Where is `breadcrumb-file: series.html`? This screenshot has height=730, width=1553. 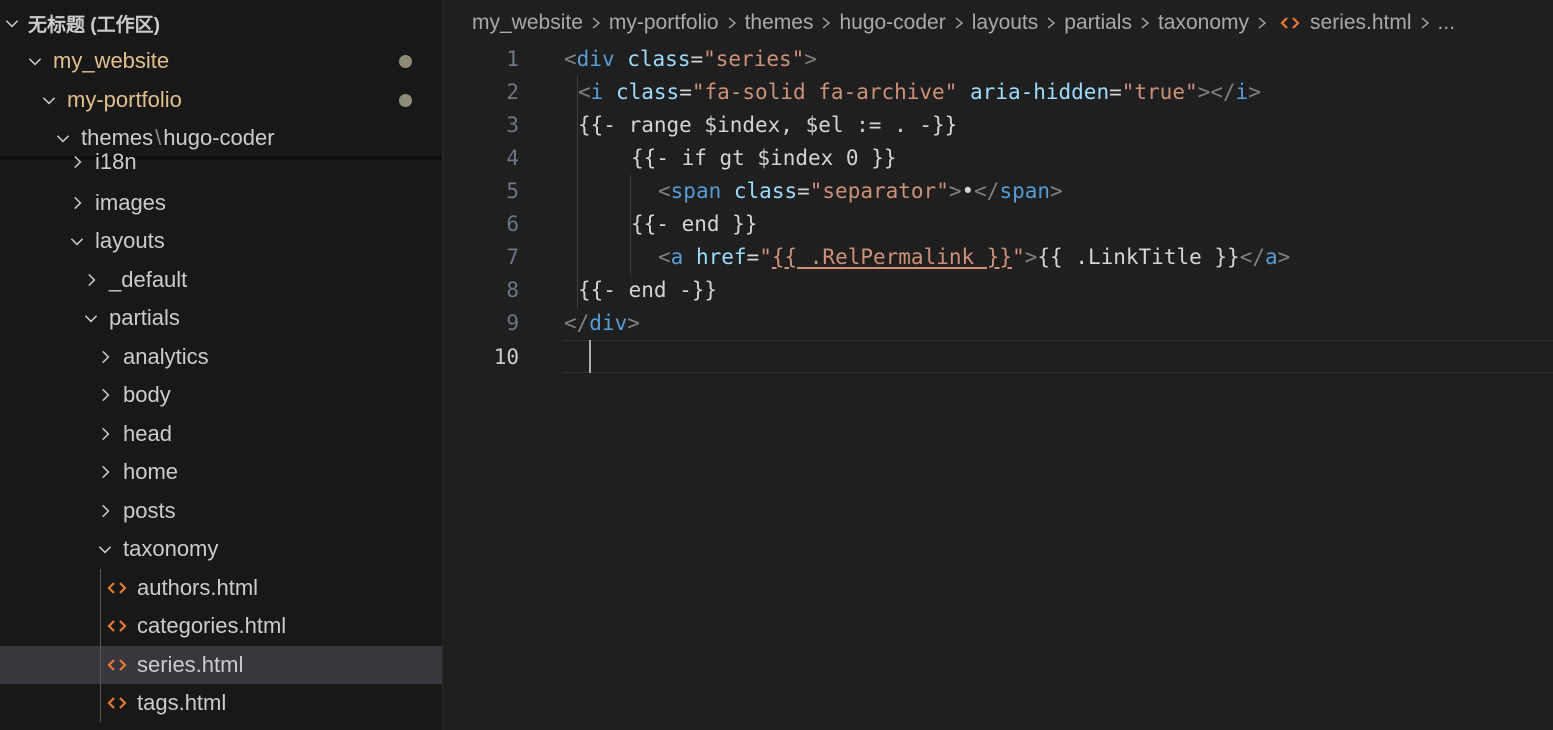
breadcrumb-file: series.html is located at coordinates (1361, 23).